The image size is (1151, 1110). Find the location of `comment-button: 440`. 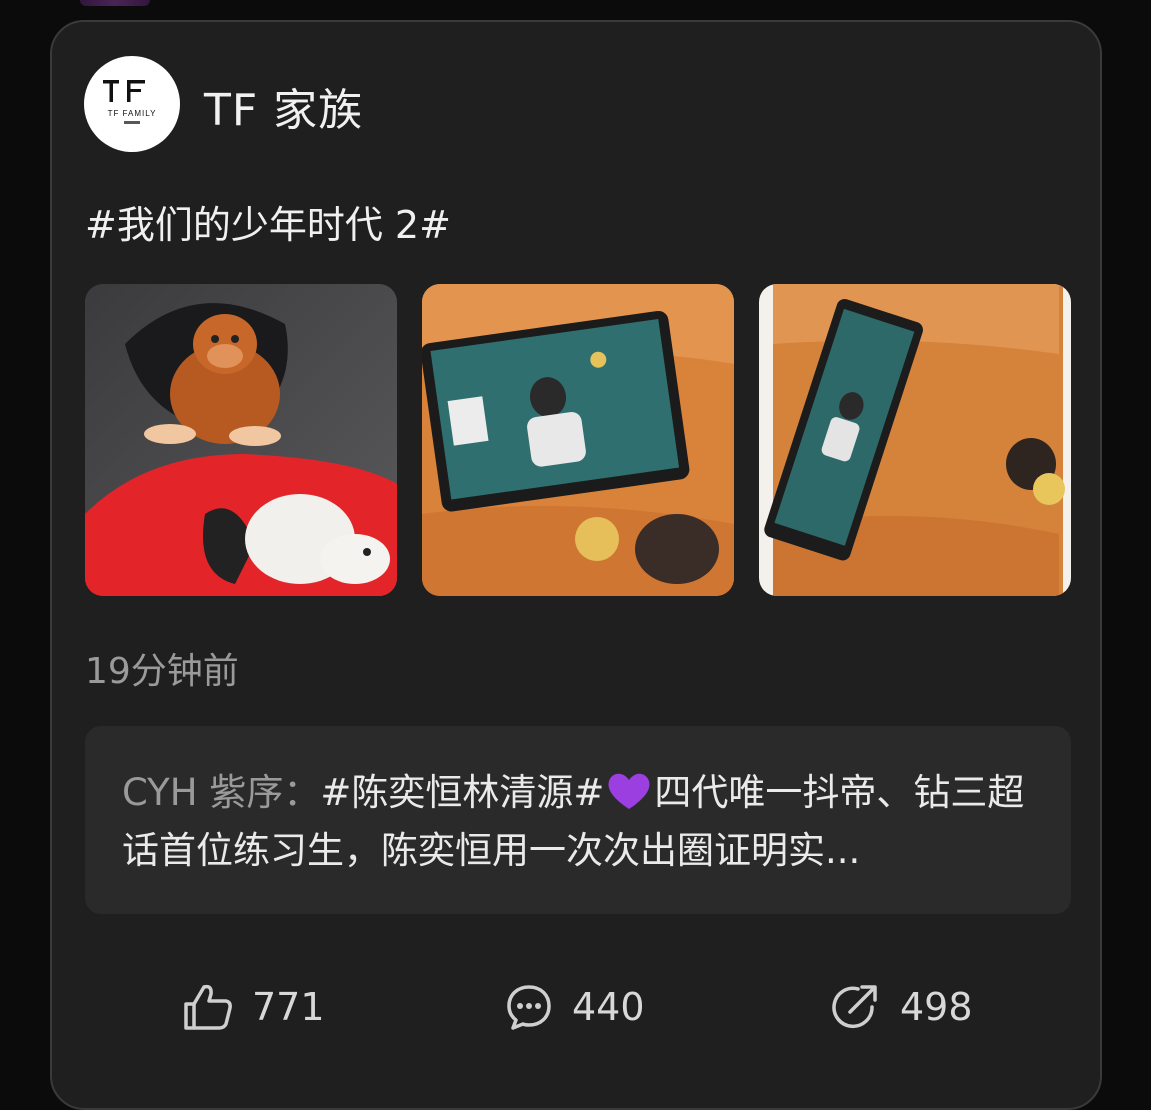

comment-button: 440 is located at coordinates (574, 1007).